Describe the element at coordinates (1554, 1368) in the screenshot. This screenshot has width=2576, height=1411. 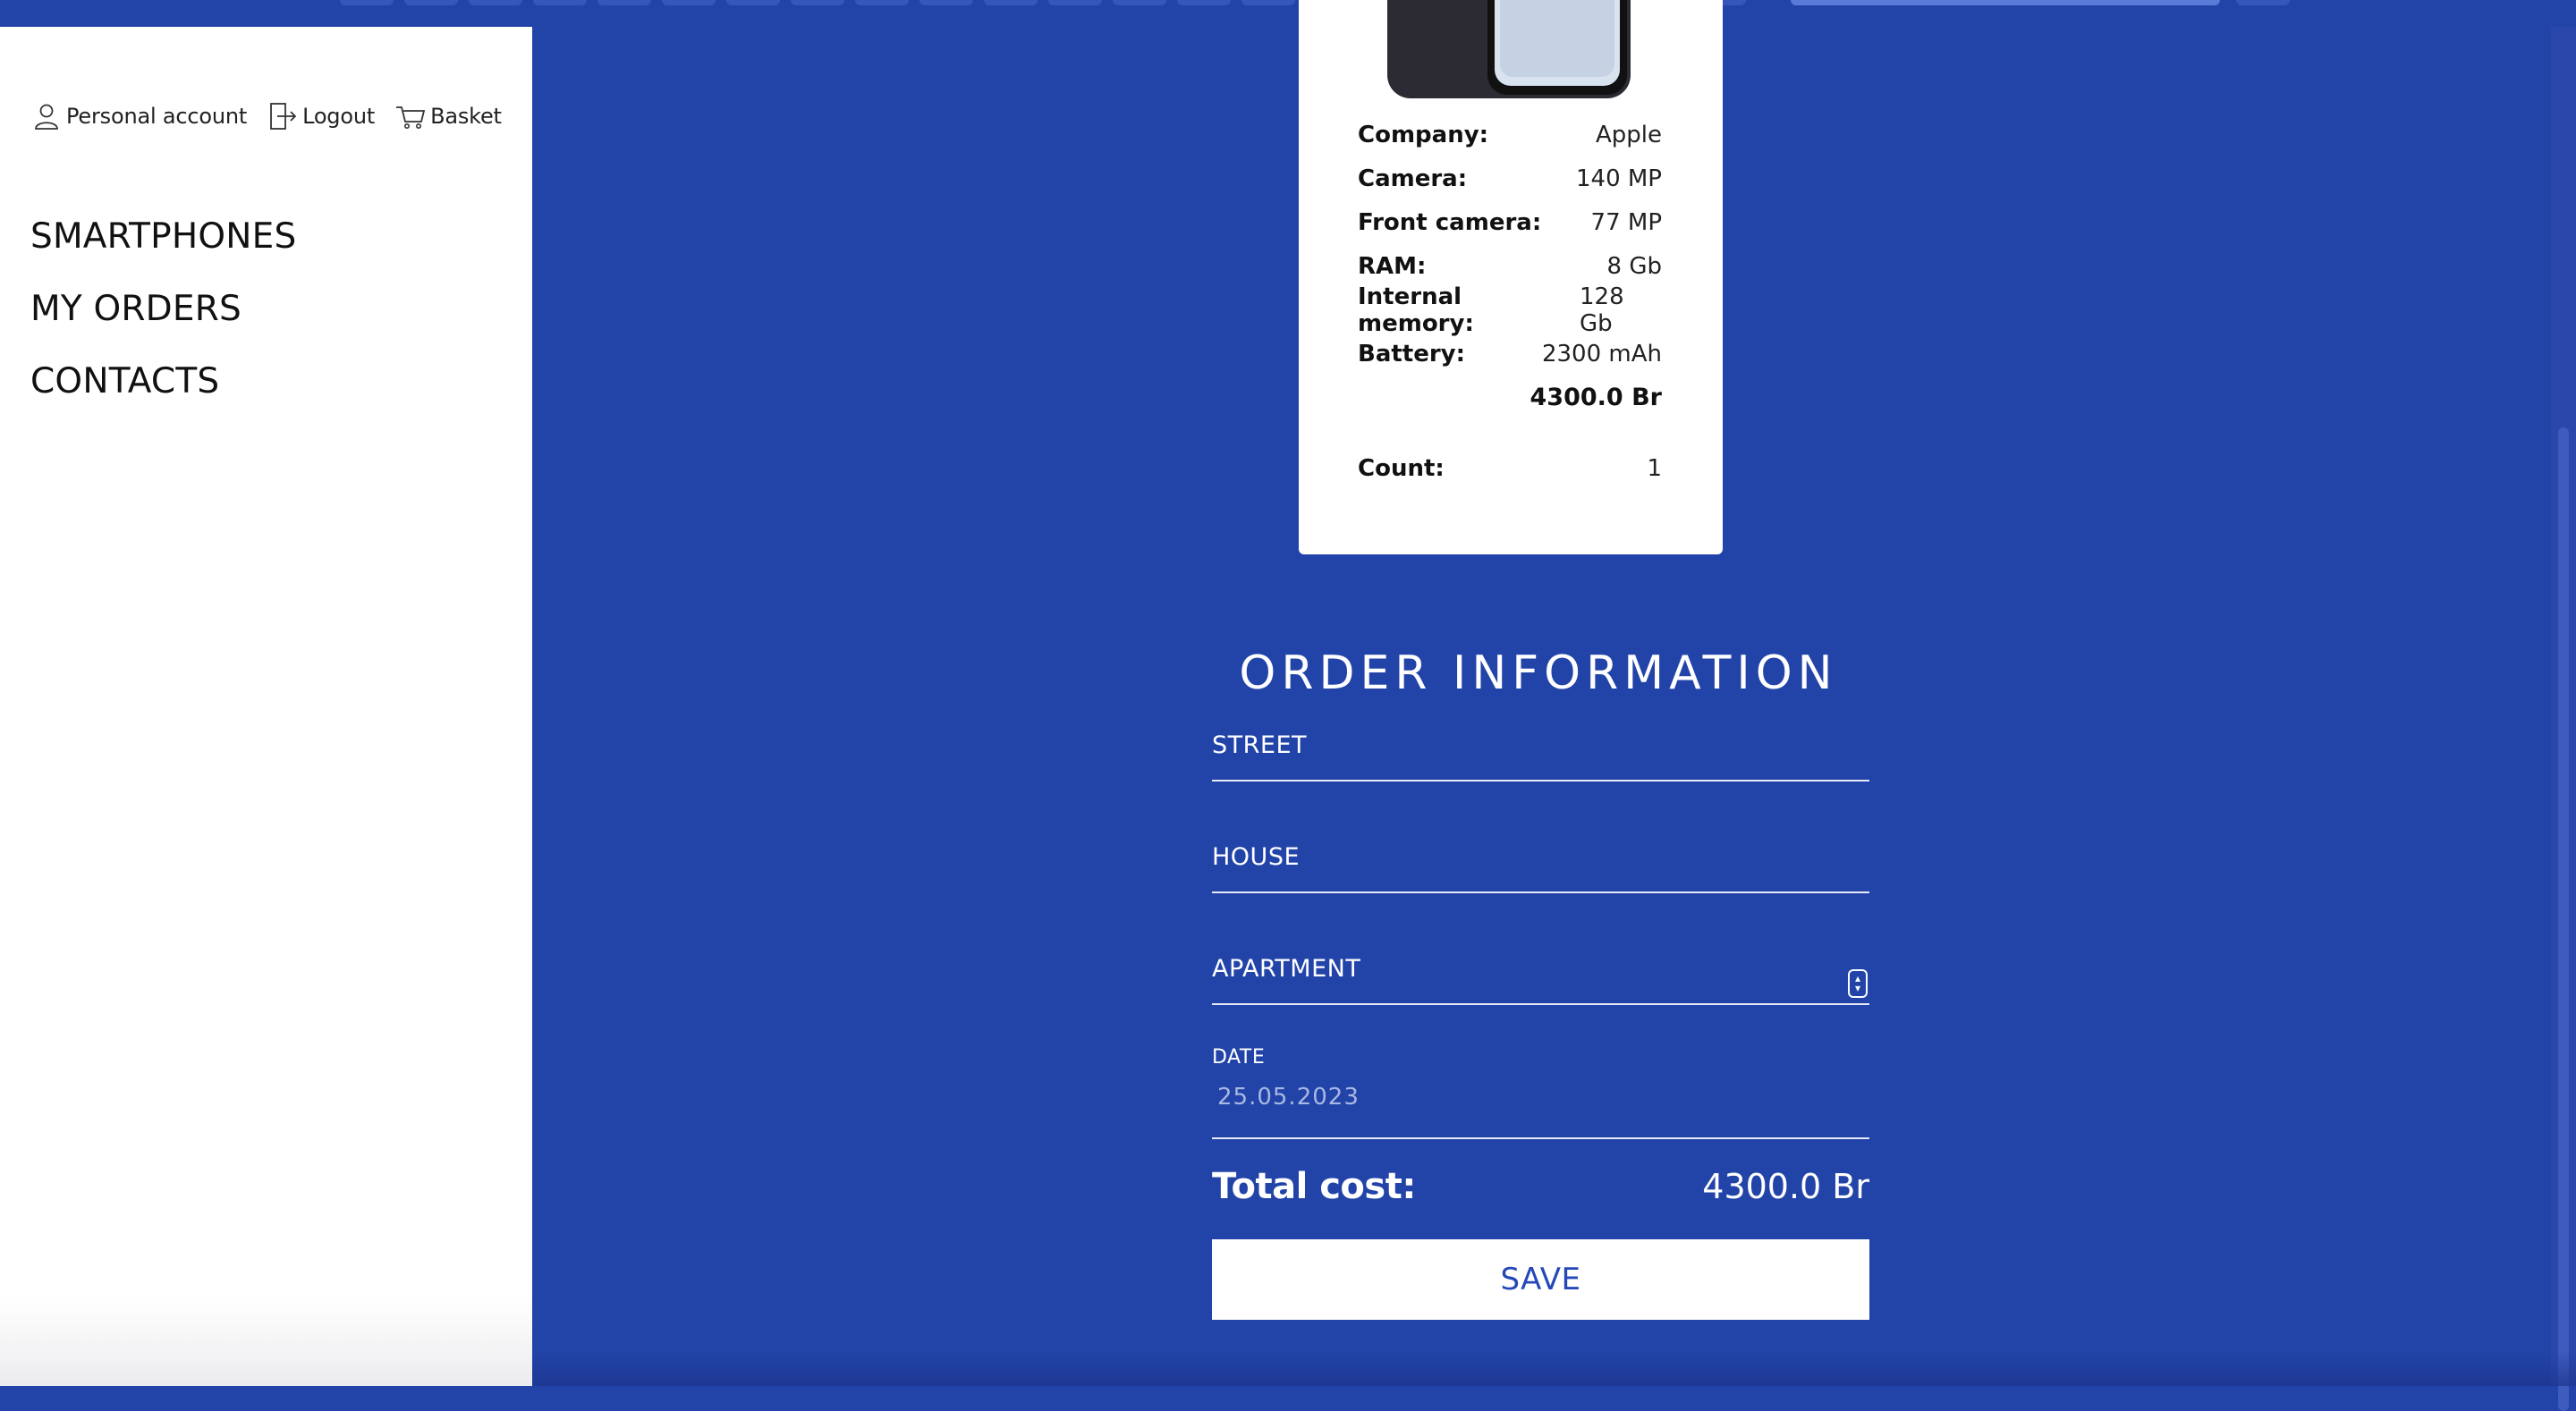
I see `bottom-shadow` at that location.